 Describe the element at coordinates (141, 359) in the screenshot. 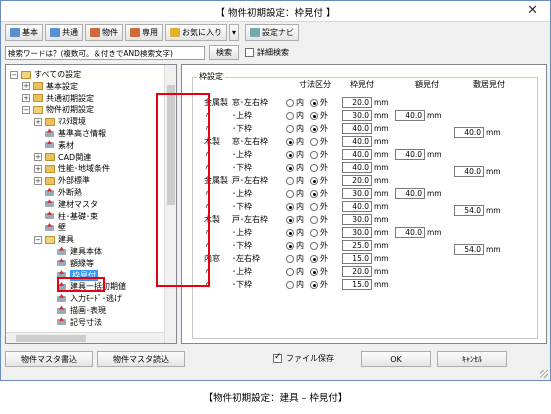

I see `master-read-button: 物件マスタ読込` at that location.